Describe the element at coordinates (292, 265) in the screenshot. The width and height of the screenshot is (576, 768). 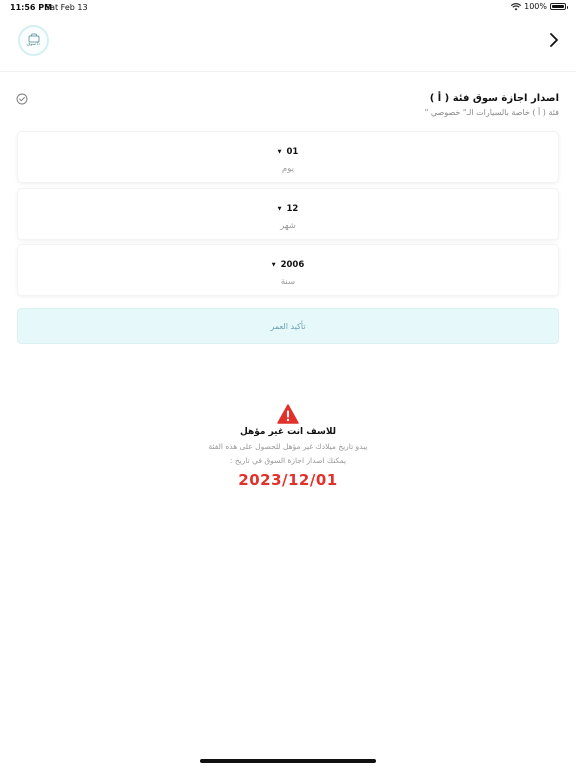
I see `year-value: 2006` at that location.